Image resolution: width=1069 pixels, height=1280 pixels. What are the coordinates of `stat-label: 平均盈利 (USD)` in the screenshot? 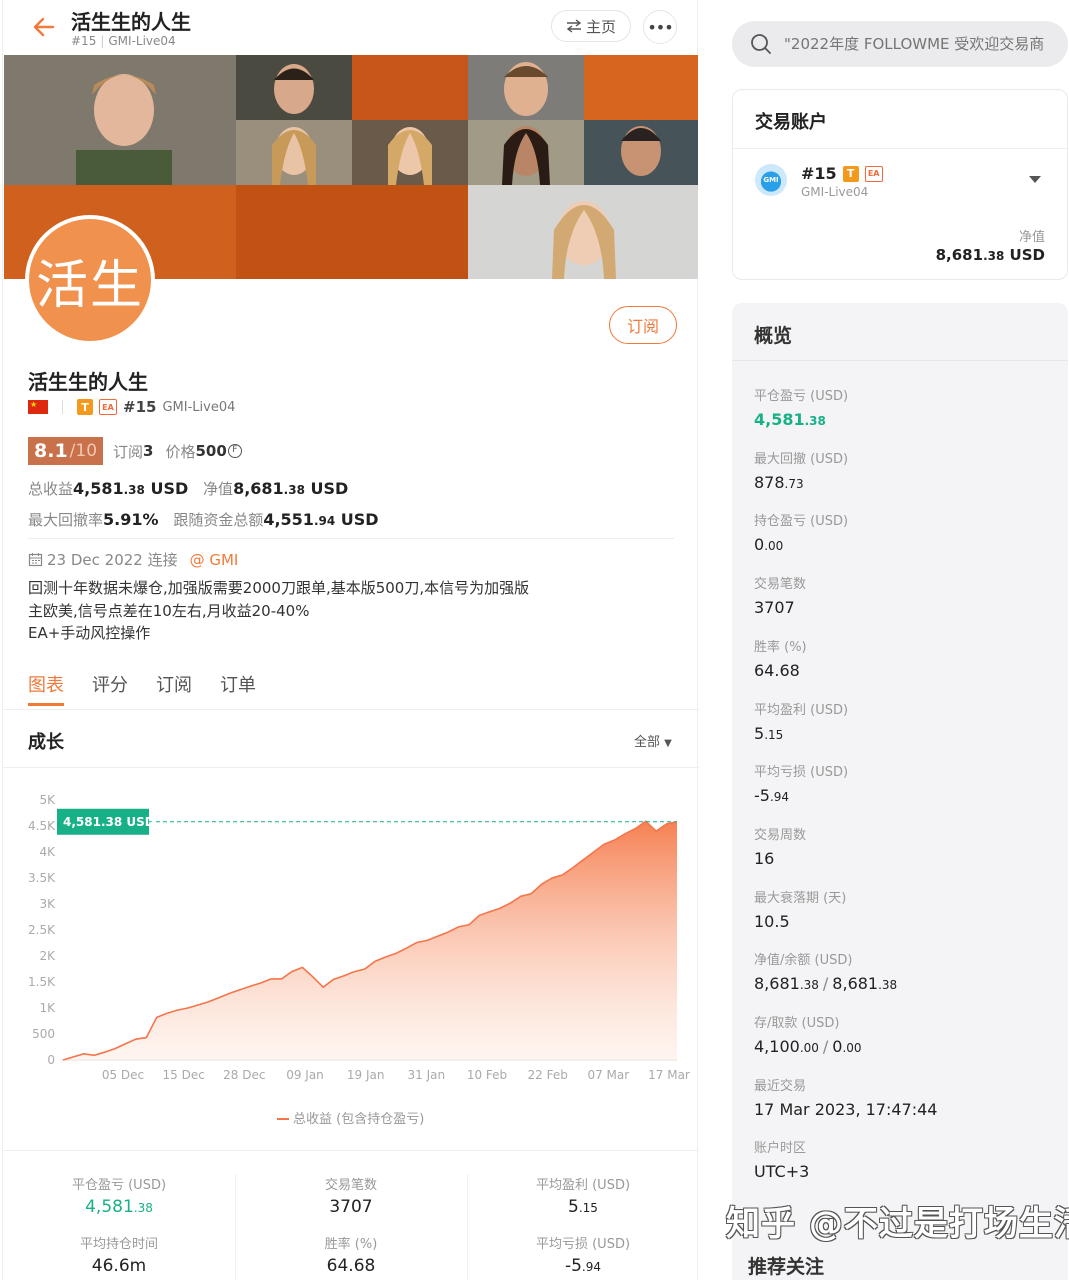 It's located at (583, 1185).